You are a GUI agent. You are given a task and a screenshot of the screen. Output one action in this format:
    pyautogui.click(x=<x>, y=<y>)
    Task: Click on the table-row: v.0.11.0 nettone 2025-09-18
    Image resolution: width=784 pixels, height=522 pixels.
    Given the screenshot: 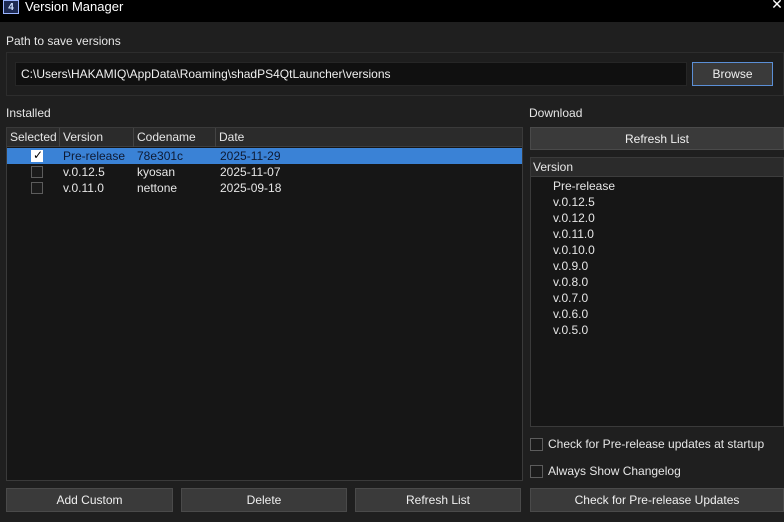 What is the action you would take?
    pyautogui.click(x=264, y=188)
    